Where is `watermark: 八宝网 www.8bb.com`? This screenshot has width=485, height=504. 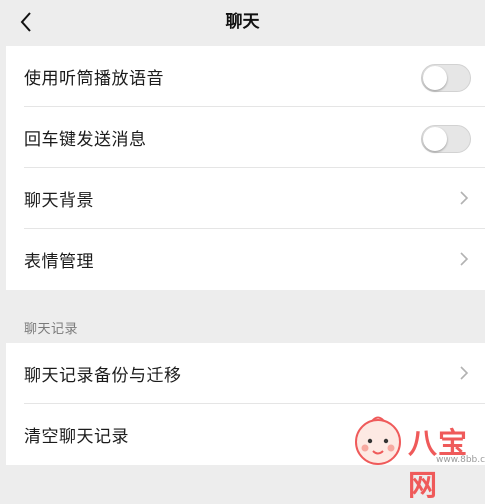 watermark: 八宝网 www.8bb.com is located at coordinates (417, 457).